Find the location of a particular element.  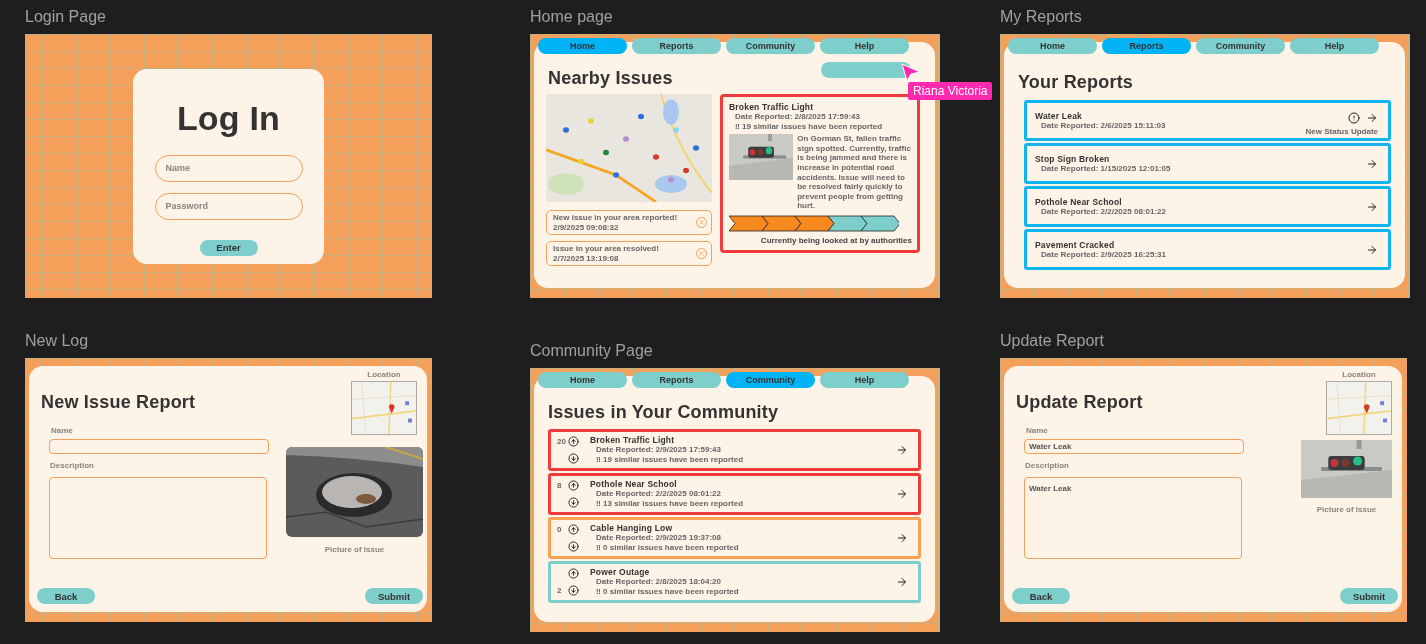

issue-description: On Gorman St, fallen traffic sign spotted. Currently, traffic is being jammed and there is increase in potential road accidents. Issue will need to be resolved fairly quickly to prevent people from getting hurt. is located at coordinates (854, 172).